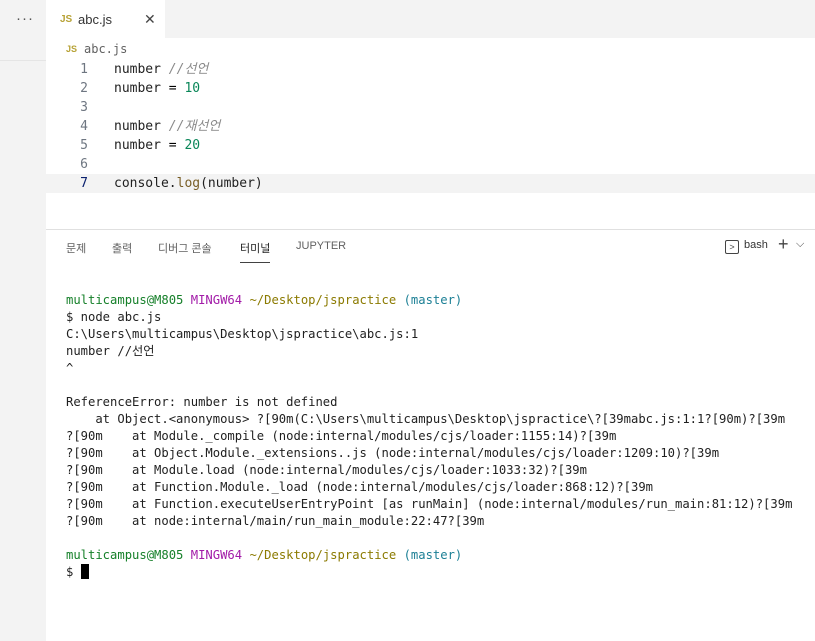 This screenshot has width=815, height=641. What do you see at coordinates (157, 88) in the screenshot?
I see `code-text: number = 10` at bounding box center [157, 88].